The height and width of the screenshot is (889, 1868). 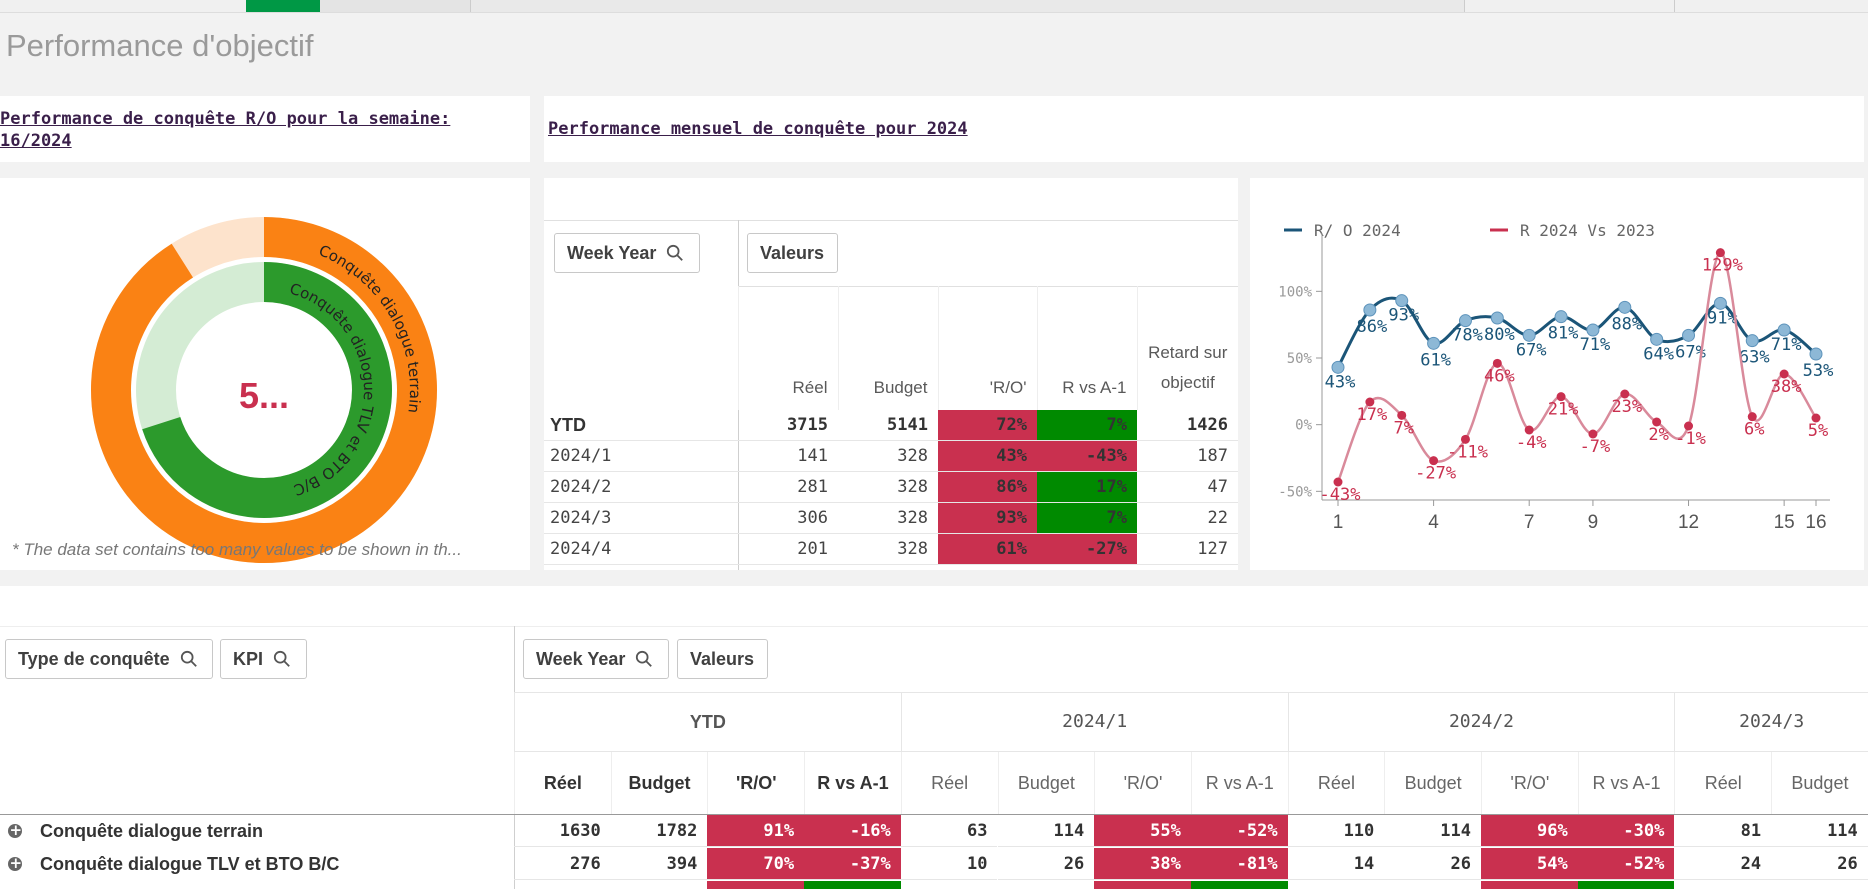 What do you see at coordinates (562, 831) in the screenshot?
I see `table-cell: 1630` at bounding box center [562, 831].